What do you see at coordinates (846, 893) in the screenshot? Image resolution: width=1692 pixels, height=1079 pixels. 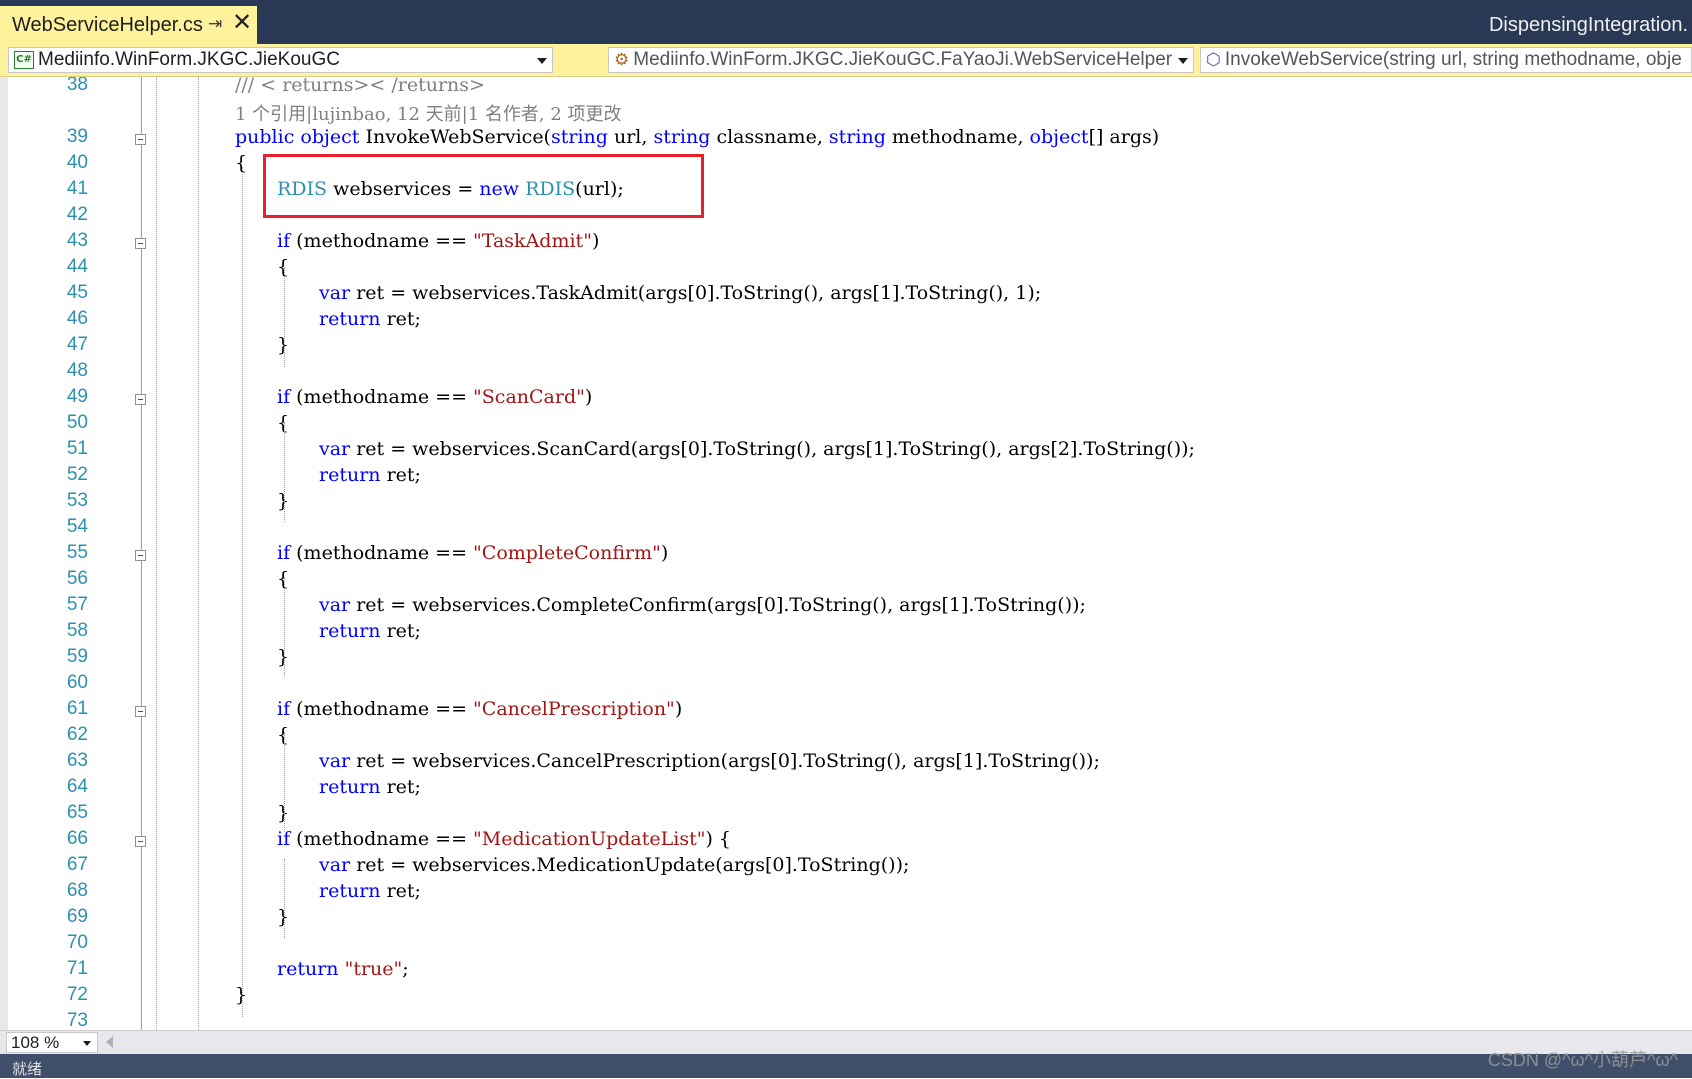 I see `code-line: 68 return ret;` at bounding box center [846, 893].